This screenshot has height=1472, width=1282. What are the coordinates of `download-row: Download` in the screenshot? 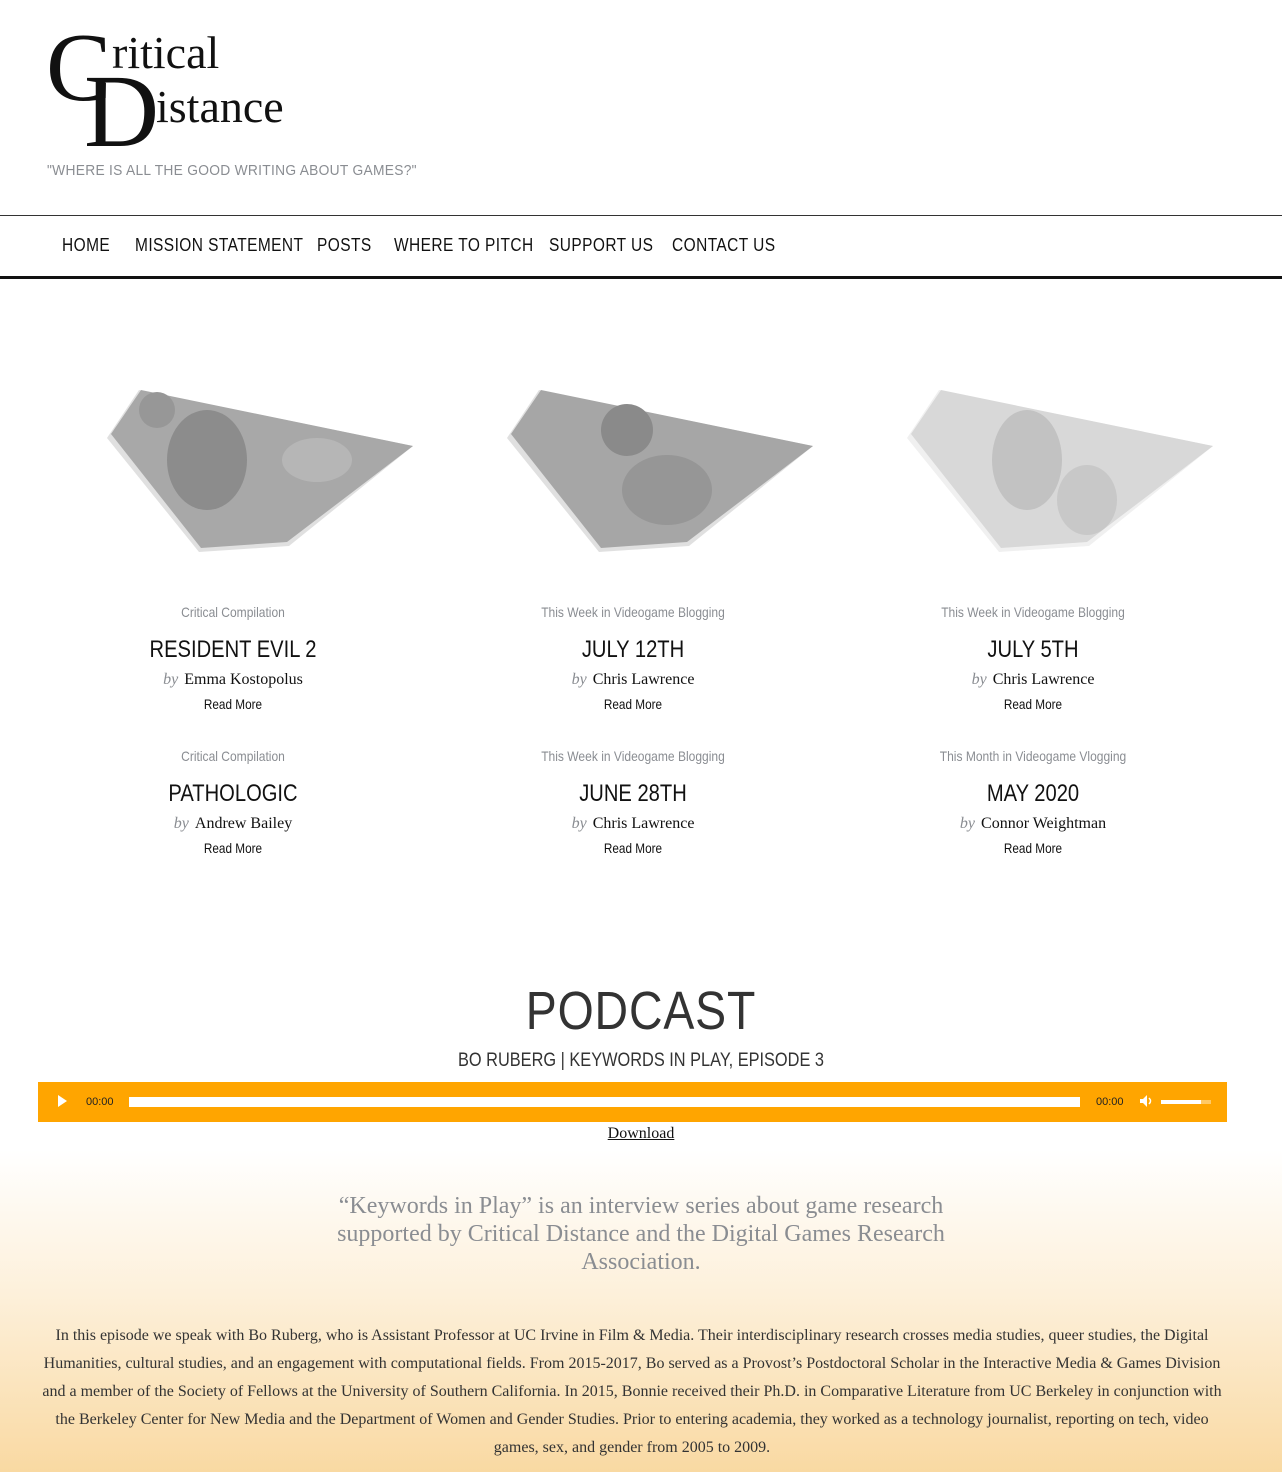 It's located at (641, 1134).